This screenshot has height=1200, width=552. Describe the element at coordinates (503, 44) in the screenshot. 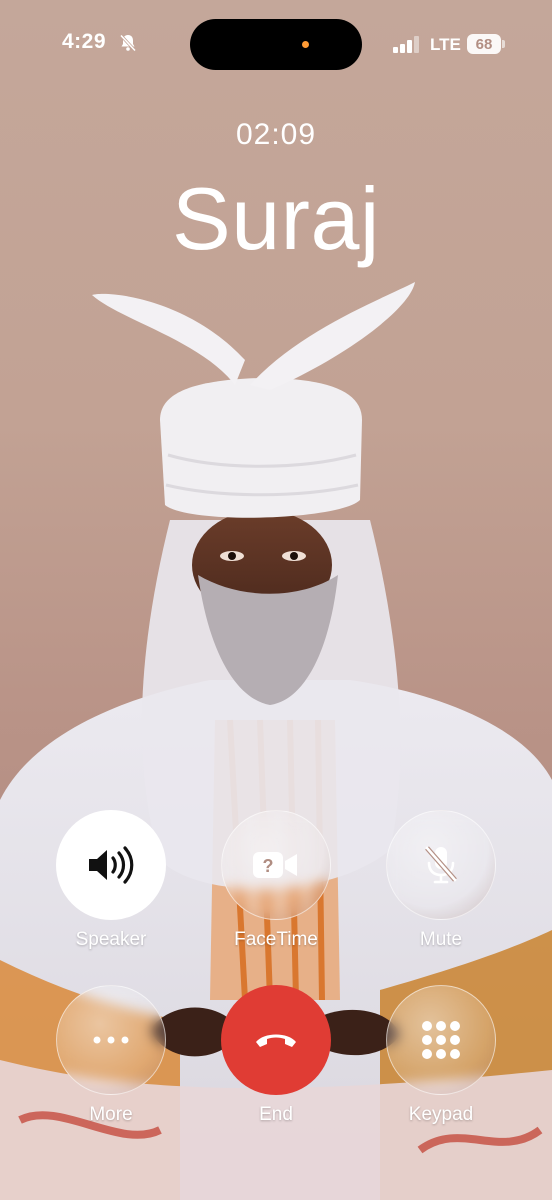

I see `battery-cap` at that location.